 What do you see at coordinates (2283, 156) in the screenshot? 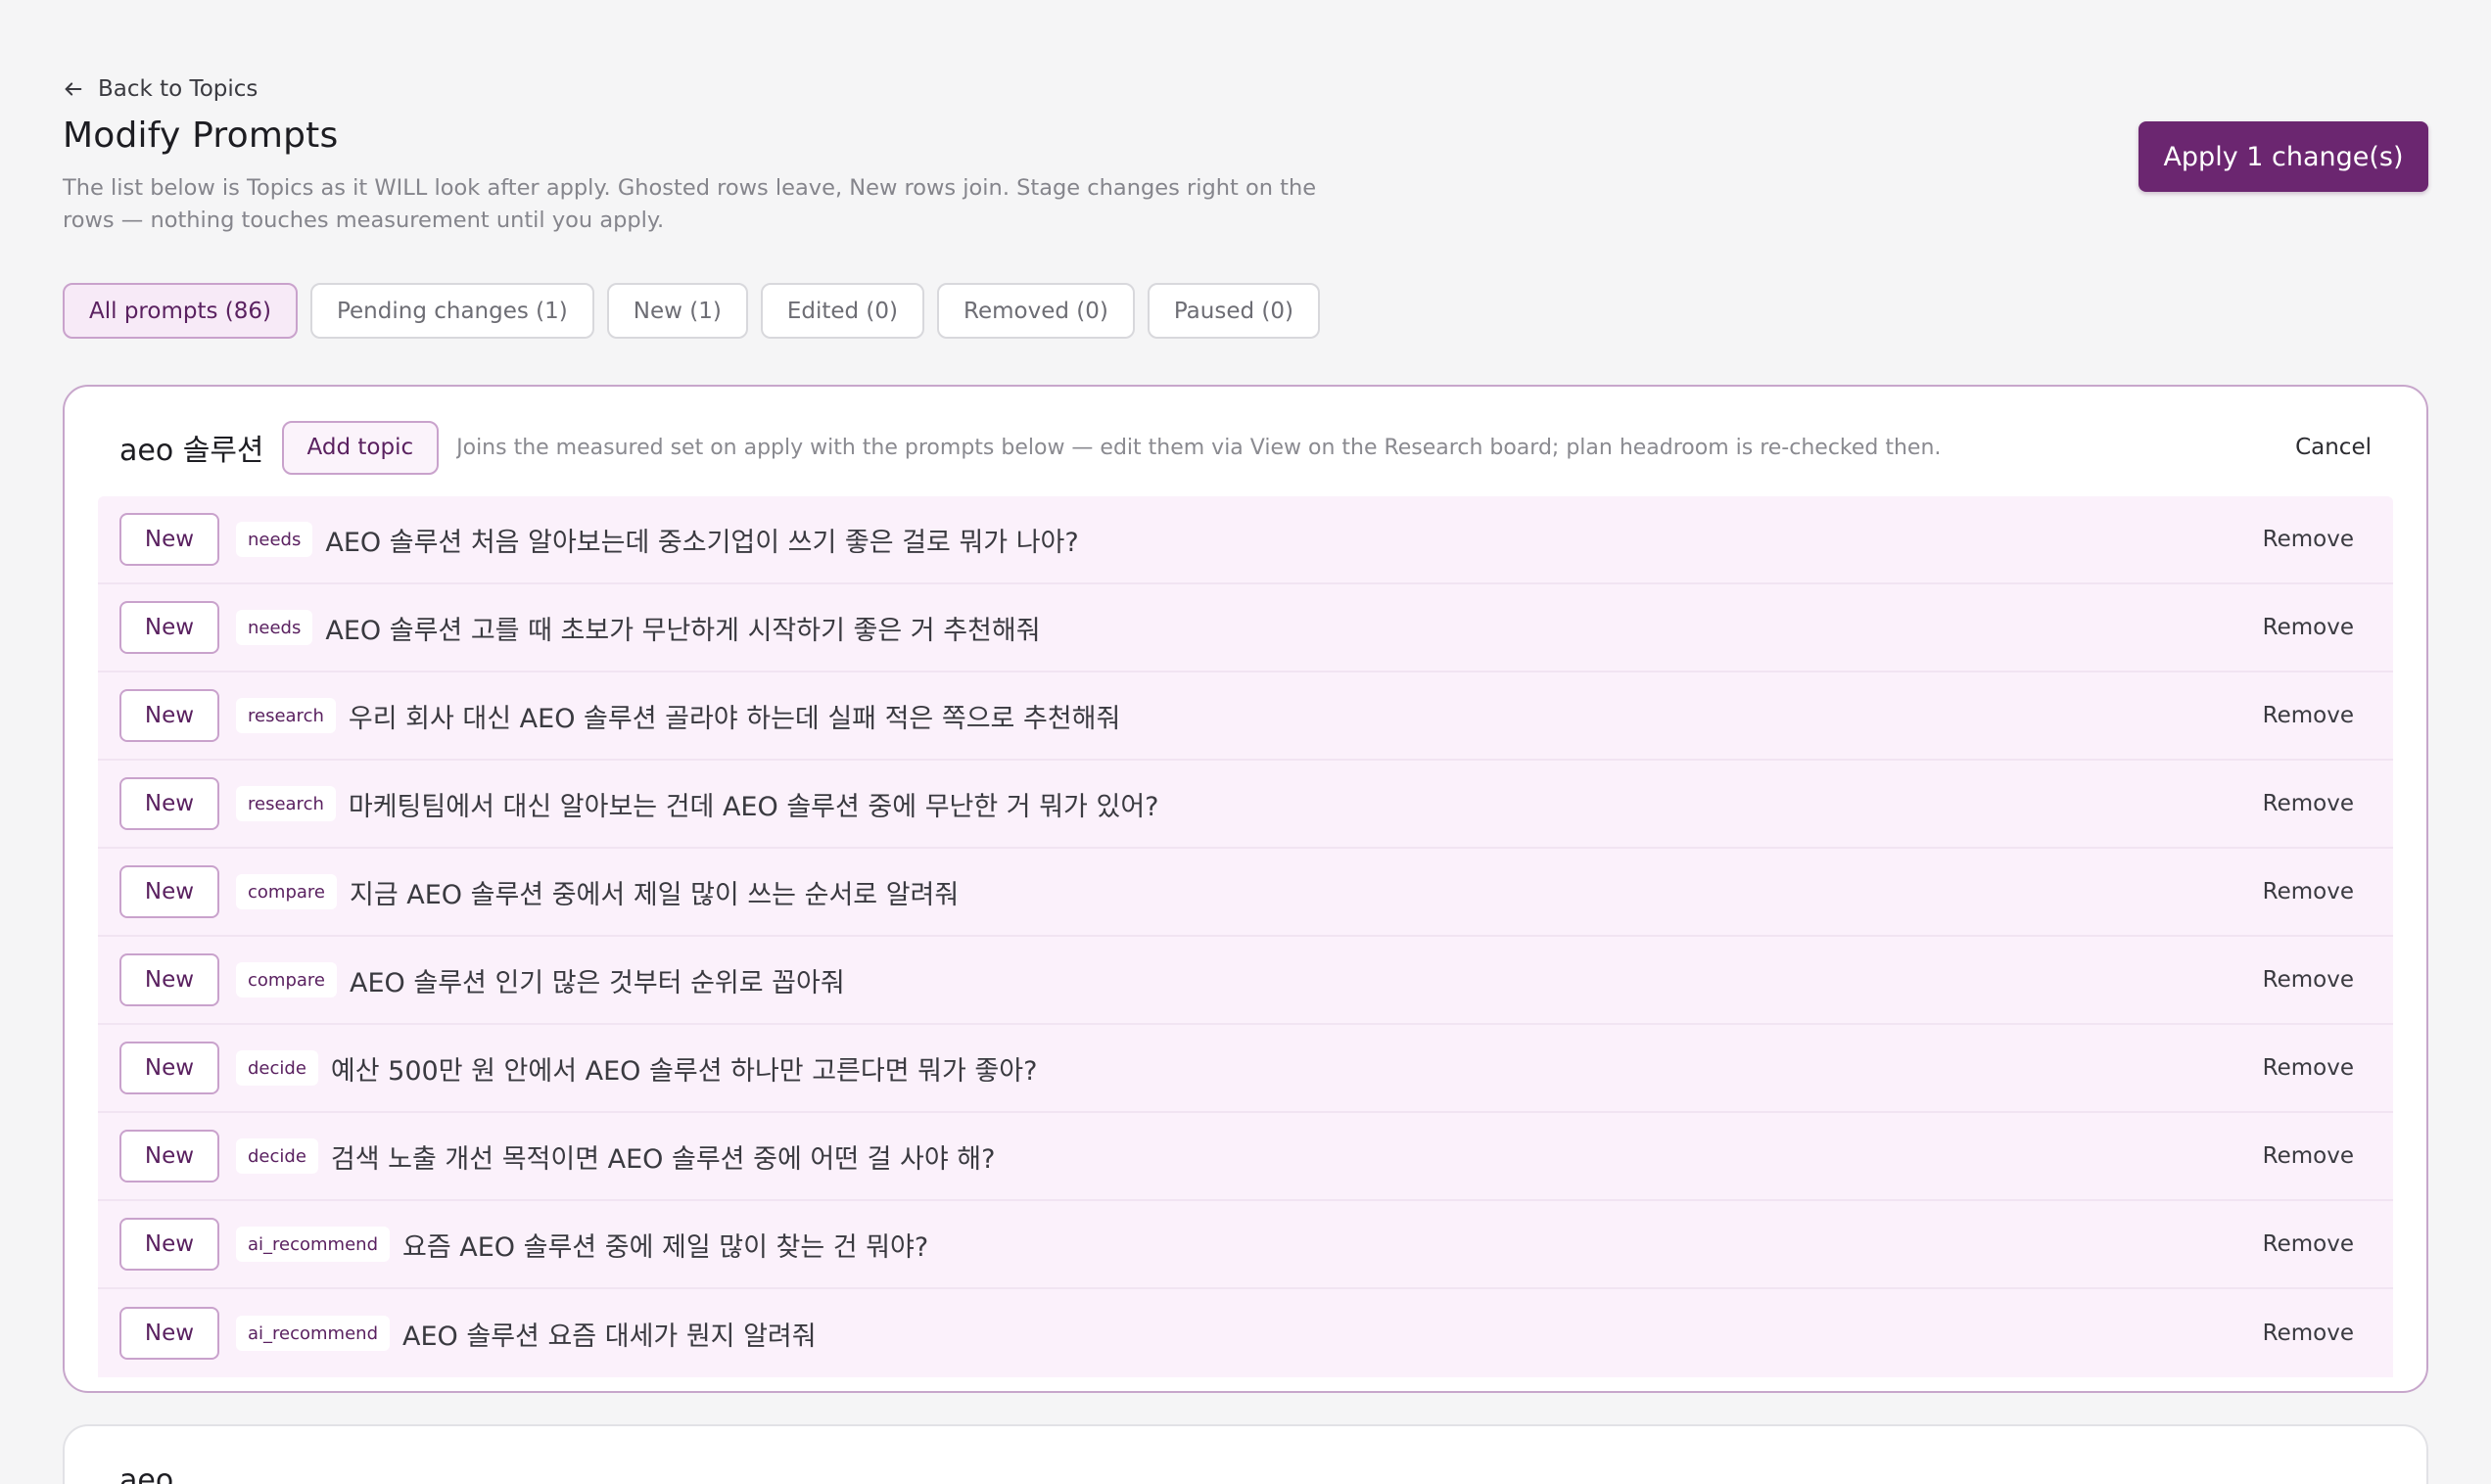
I see `apply-changes-button: Apply 1 change(s)` at bounding box center [2283, 156].